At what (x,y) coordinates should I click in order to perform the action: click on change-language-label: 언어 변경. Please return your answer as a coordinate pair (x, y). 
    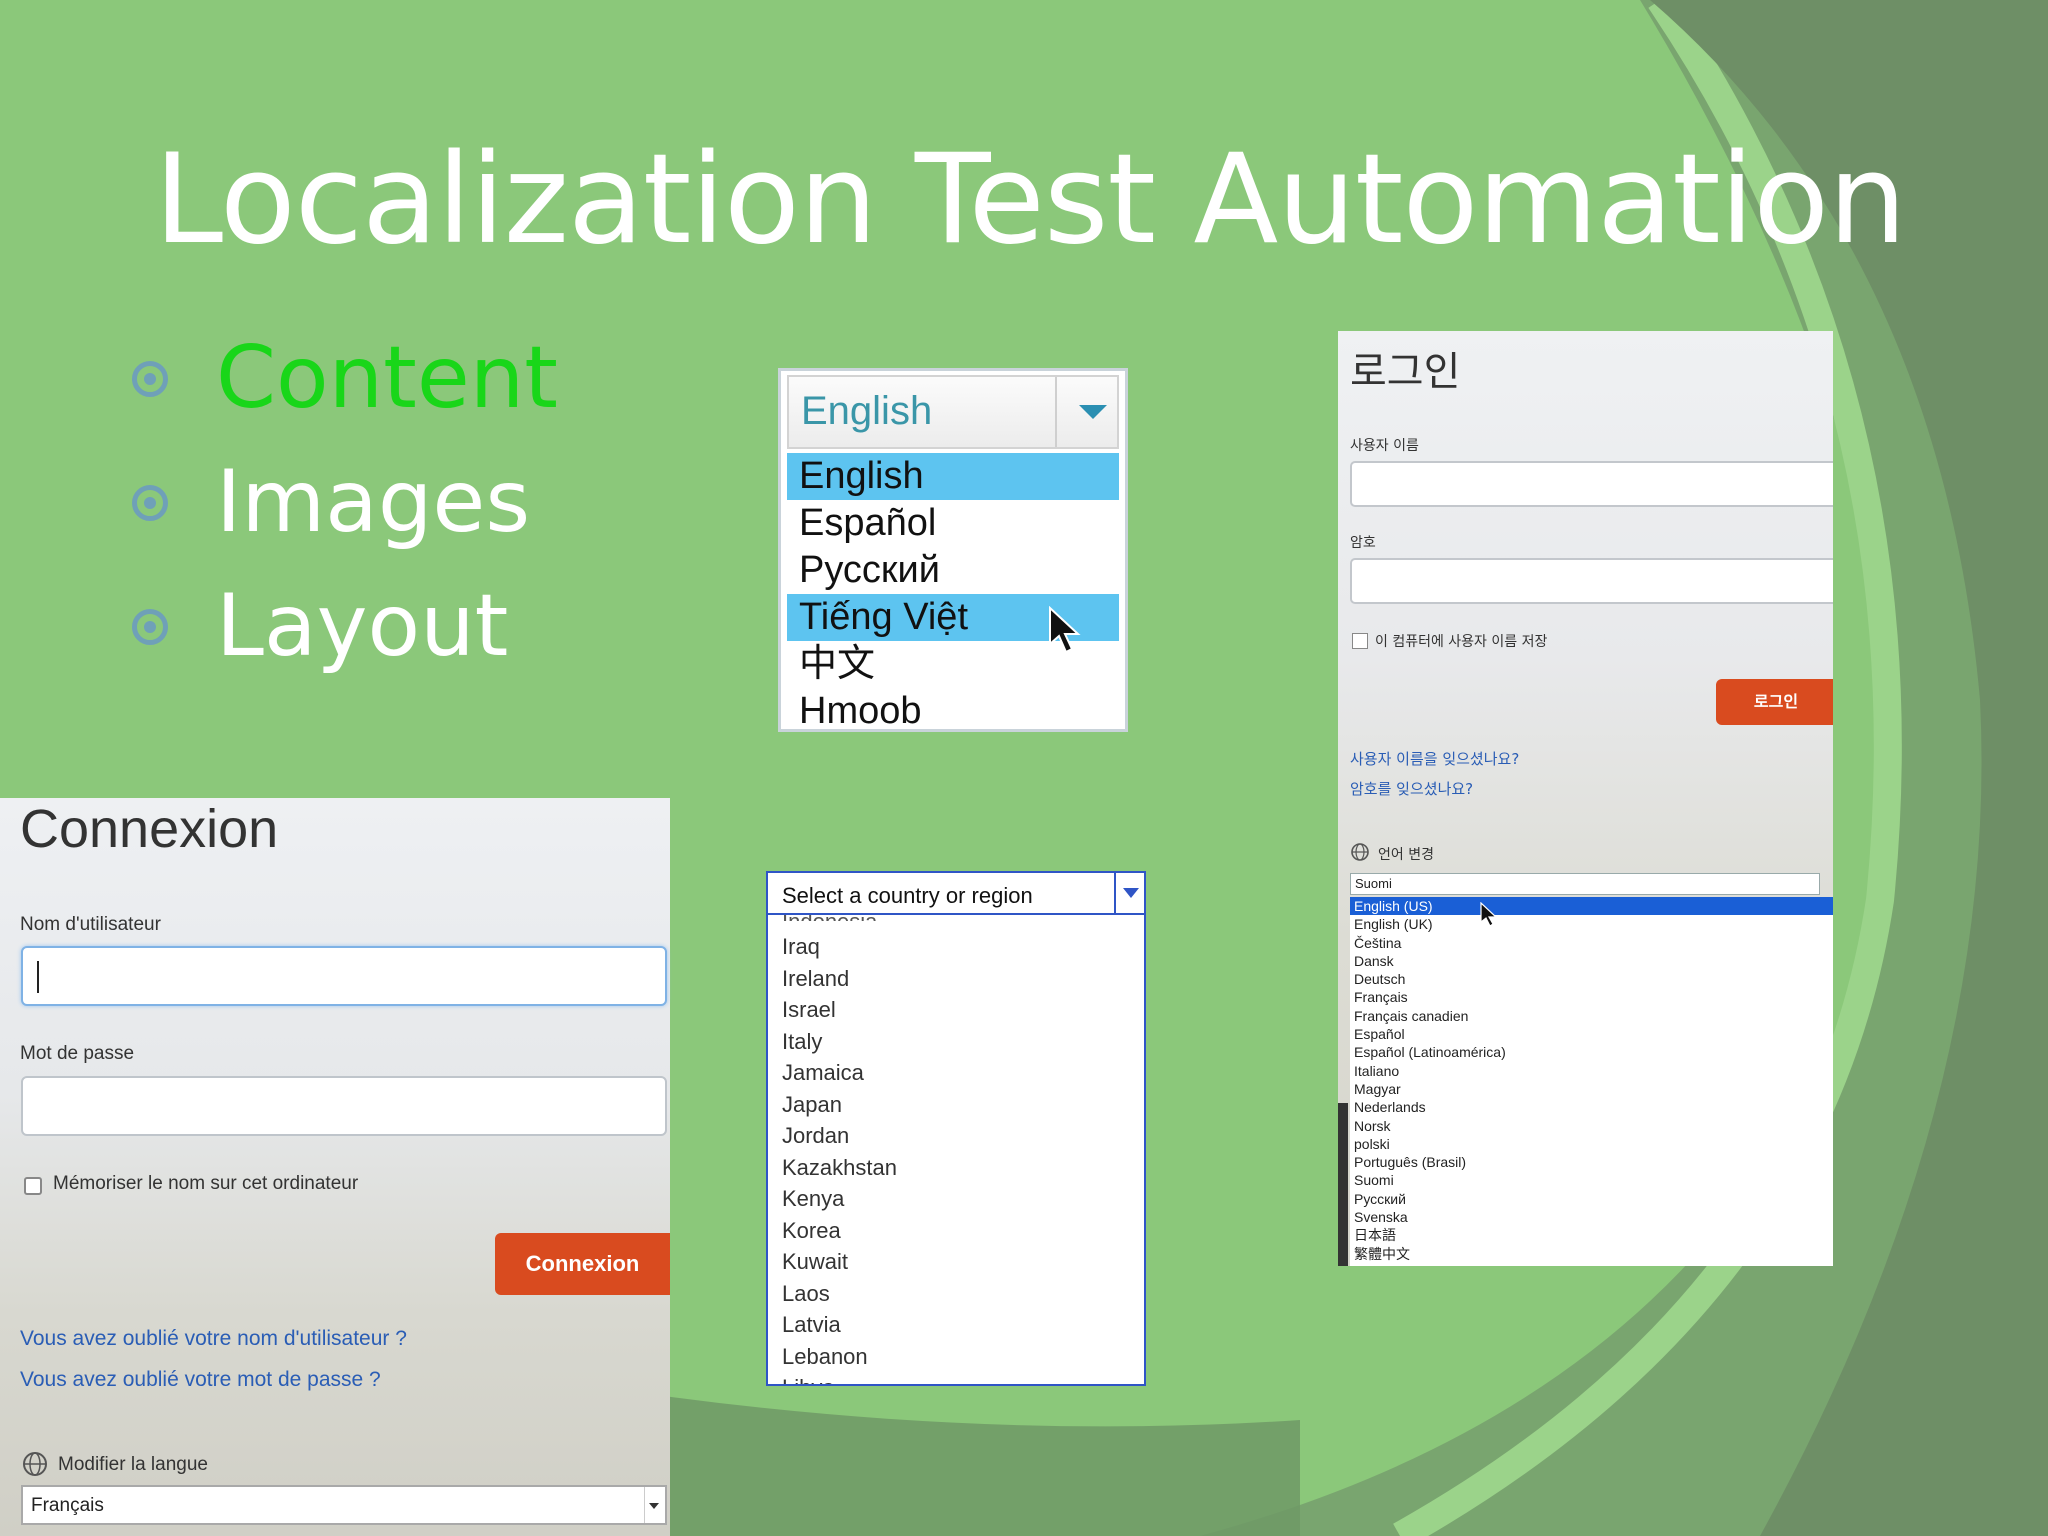
    Looking at the image, I should click on (1406, 855).